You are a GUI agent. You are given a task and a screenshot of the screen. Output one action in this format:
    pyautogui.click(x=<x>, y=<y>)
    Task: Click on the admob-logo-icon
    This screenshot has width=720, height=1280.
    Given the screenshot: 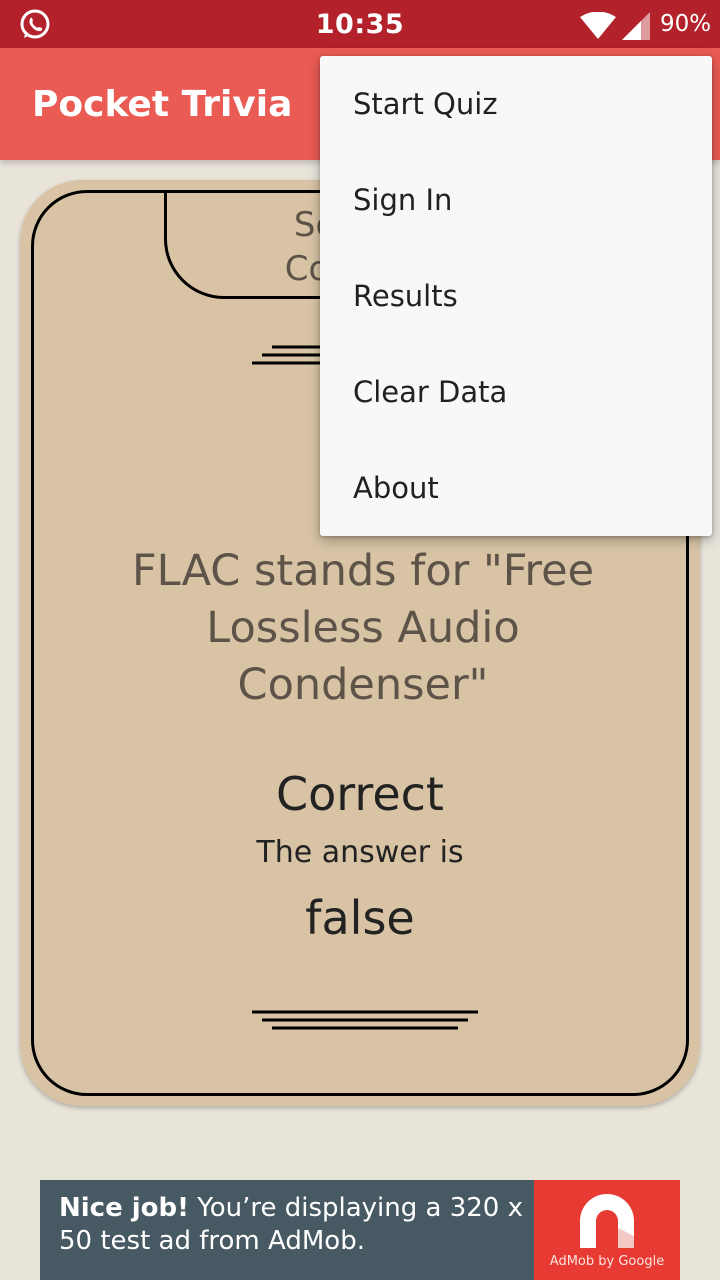 What is the action you would take?
    pyautogui.click(x=607, y=1221)
    